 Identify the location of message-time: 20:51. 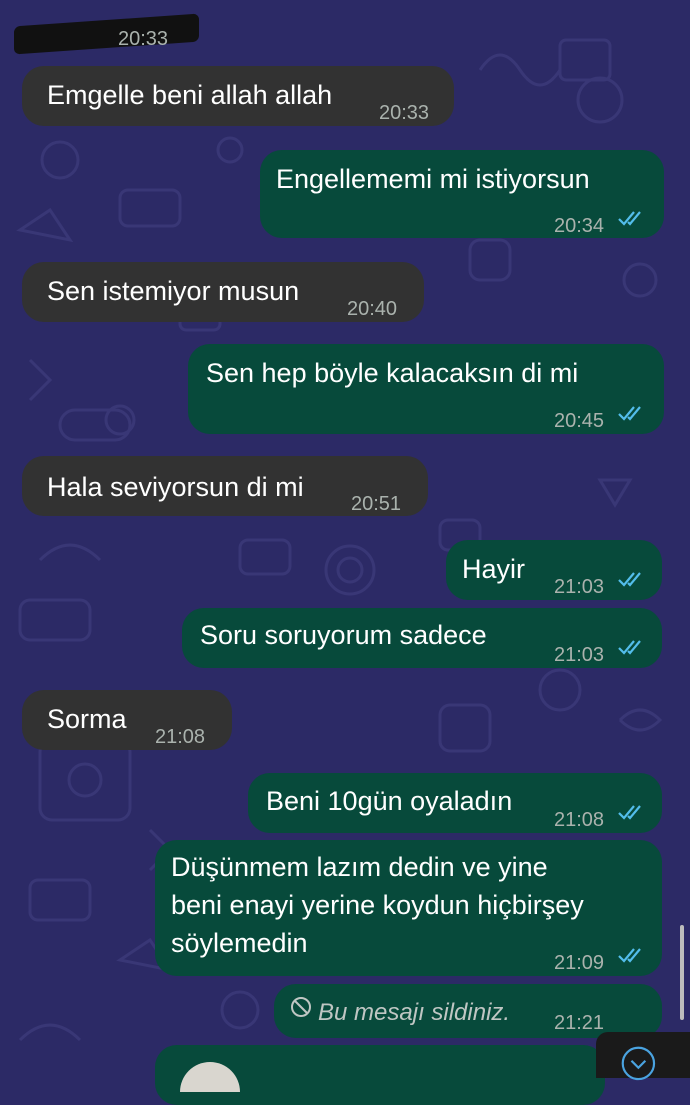
(376, 504).